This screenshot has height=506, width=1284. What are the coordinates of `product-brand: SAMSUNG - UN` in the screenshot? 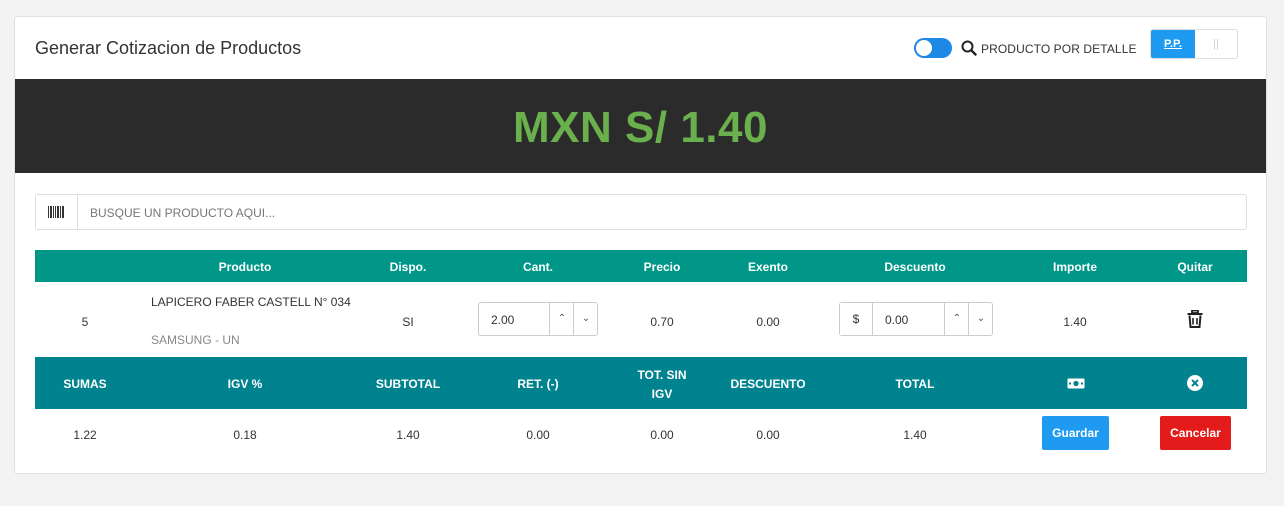 It's located at (195, 340).